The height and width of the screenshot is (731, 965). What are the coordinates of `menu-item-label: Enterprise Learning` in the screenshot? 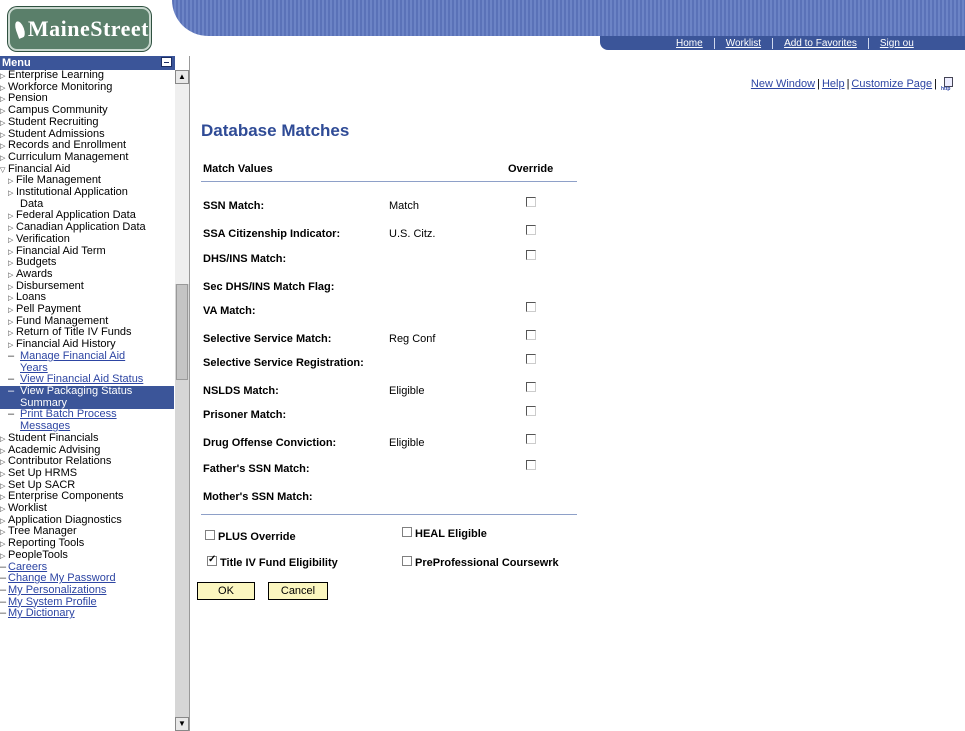 It's located at (56, 75).